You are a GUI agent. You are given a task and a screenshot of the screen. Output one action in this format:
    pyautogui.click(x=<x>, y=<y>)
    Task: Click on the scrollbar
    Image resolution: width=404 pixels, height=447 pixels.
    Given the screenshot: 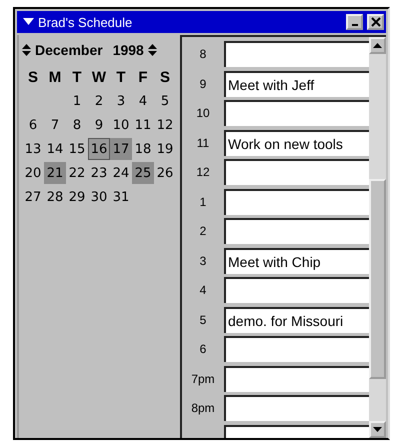 What is the action you would take?
    pyautogui.click(x=377, y=237)
    